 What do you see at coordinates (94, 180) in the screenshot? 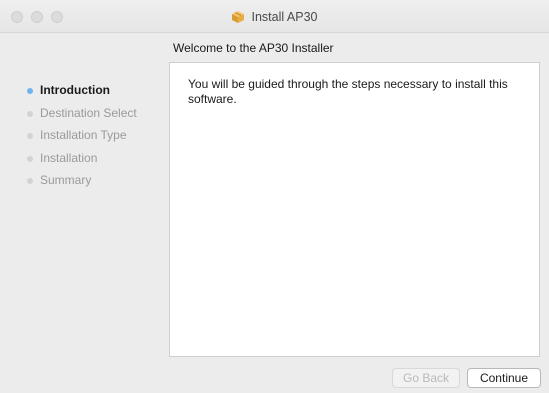
I see `step-summary: Summary` at bounding box center [94, 180].